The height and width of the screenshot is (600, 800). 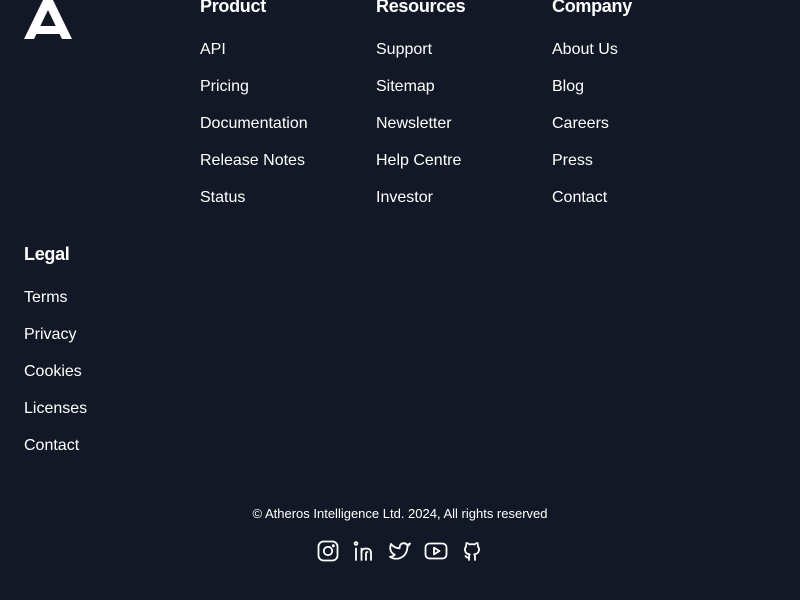 I want to click on footer-link-documentation: Documentation, so click(x=254, y=124).